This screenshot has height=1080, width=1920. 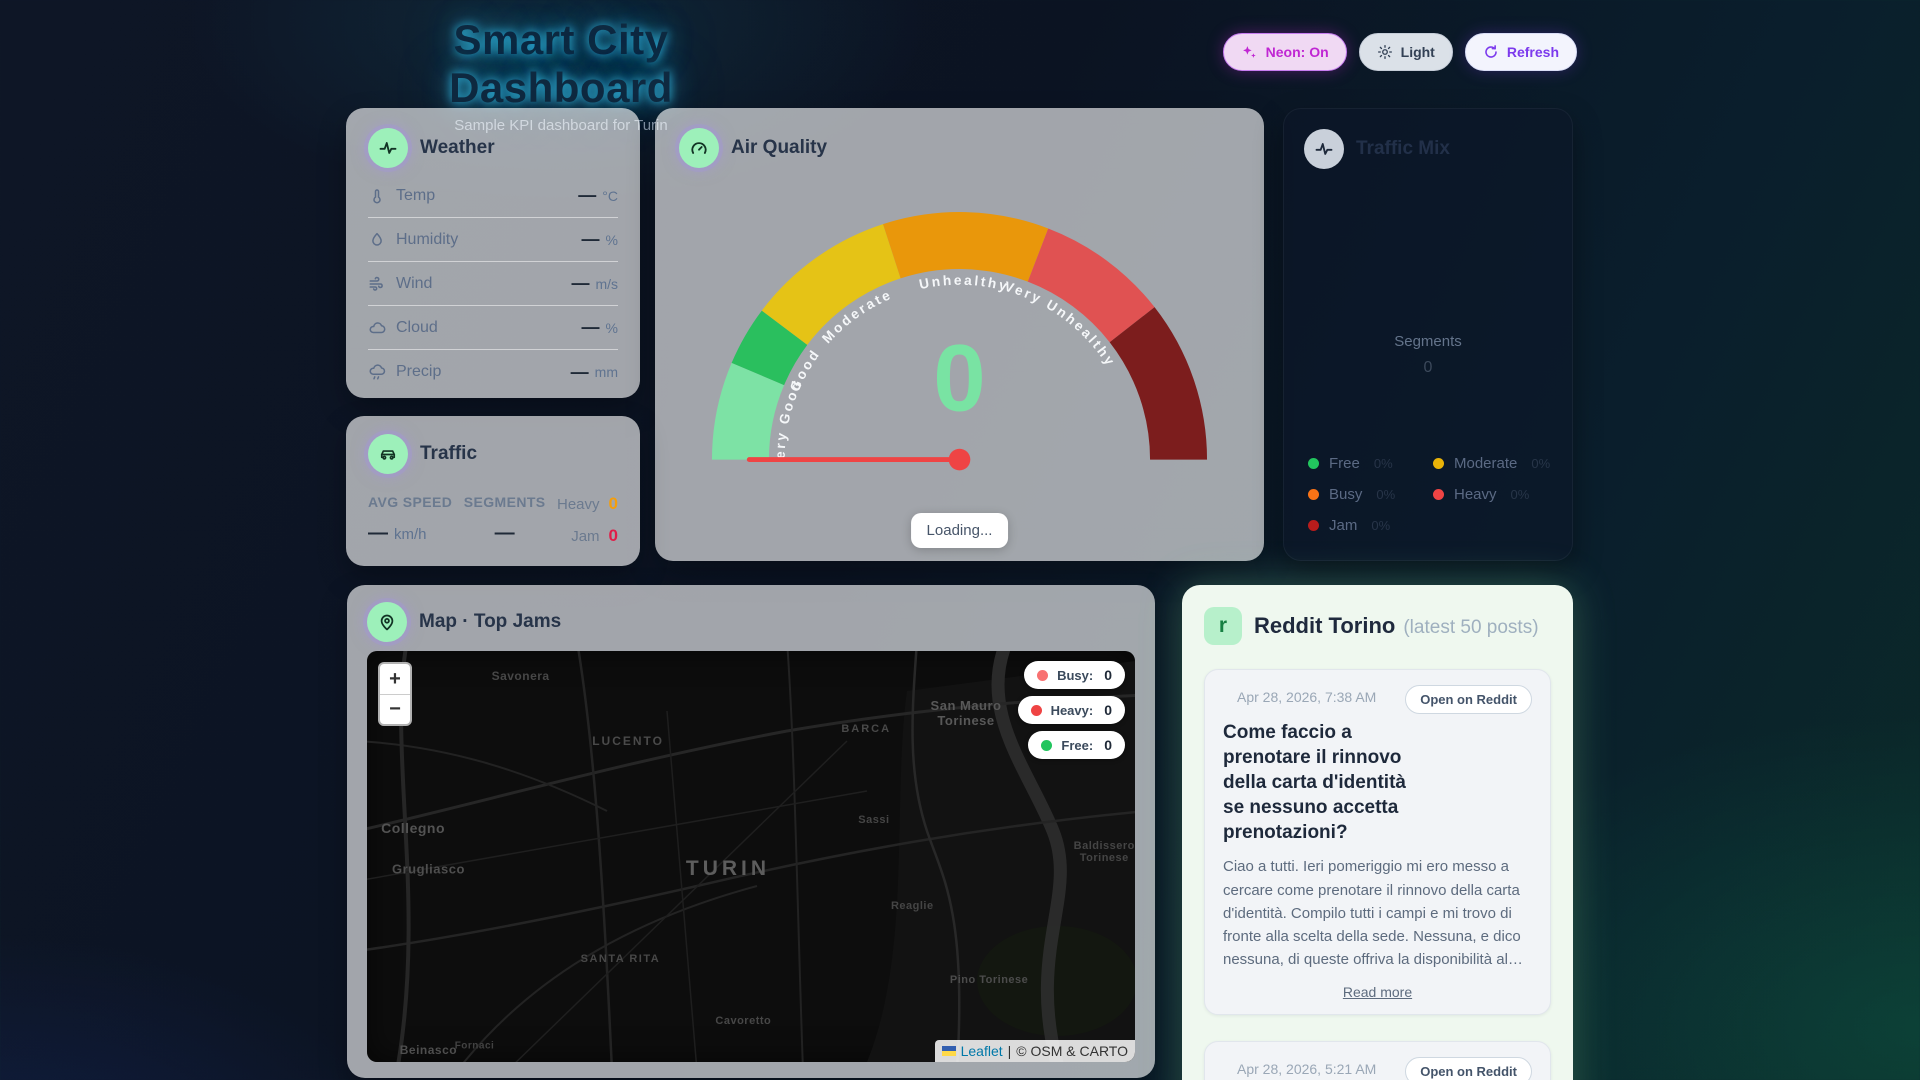 What do you see at coordinates (382, 284) in the screenshot?
I see `wind-icon` at bounding box center [382, 284].